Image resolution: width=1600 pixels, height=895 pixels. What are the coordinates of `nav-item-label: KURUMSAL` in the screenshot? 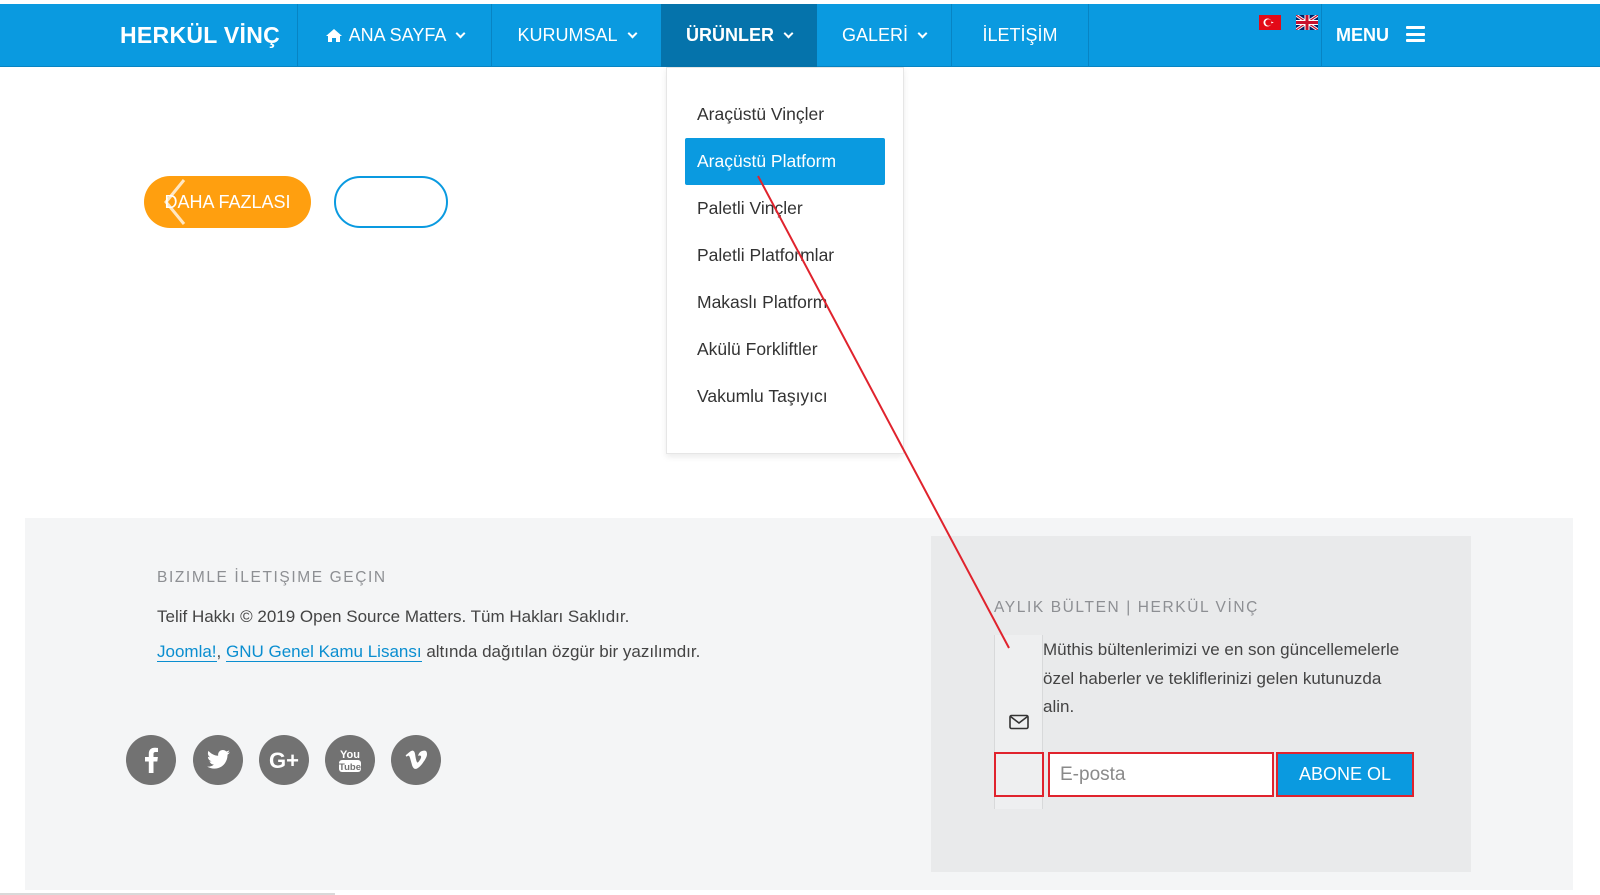 It's located at (567, 35).